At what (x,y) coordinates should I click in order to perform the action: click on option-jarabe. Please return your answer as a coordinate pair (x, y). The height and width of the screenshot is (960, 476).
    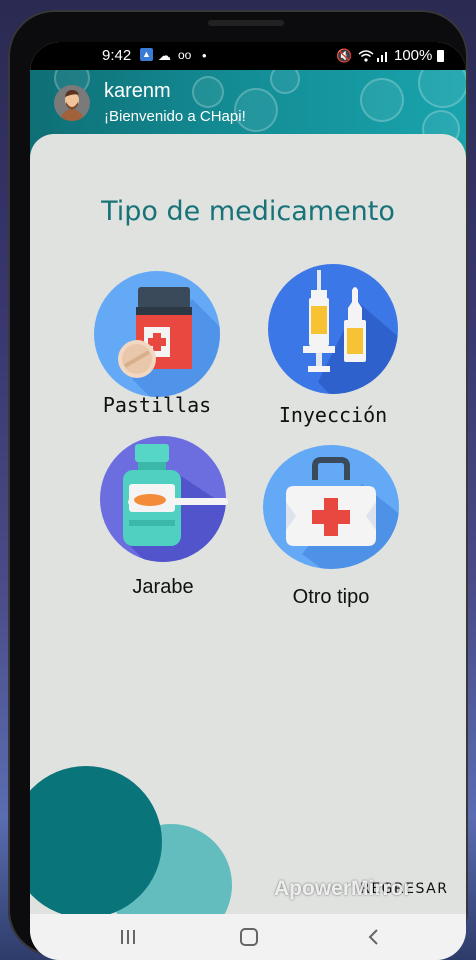
    Looking at the image, I should click on (163, 499).